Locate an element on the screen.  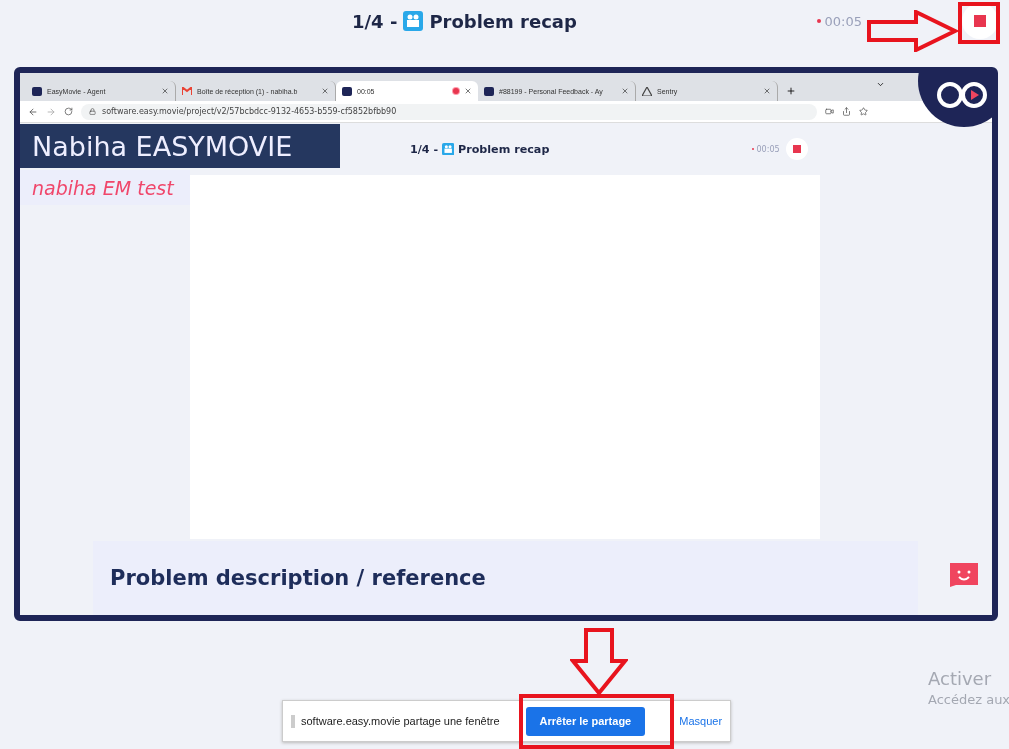
share-message: software.easy.movie partage une fenêtre is located at coordinates (400, 721).